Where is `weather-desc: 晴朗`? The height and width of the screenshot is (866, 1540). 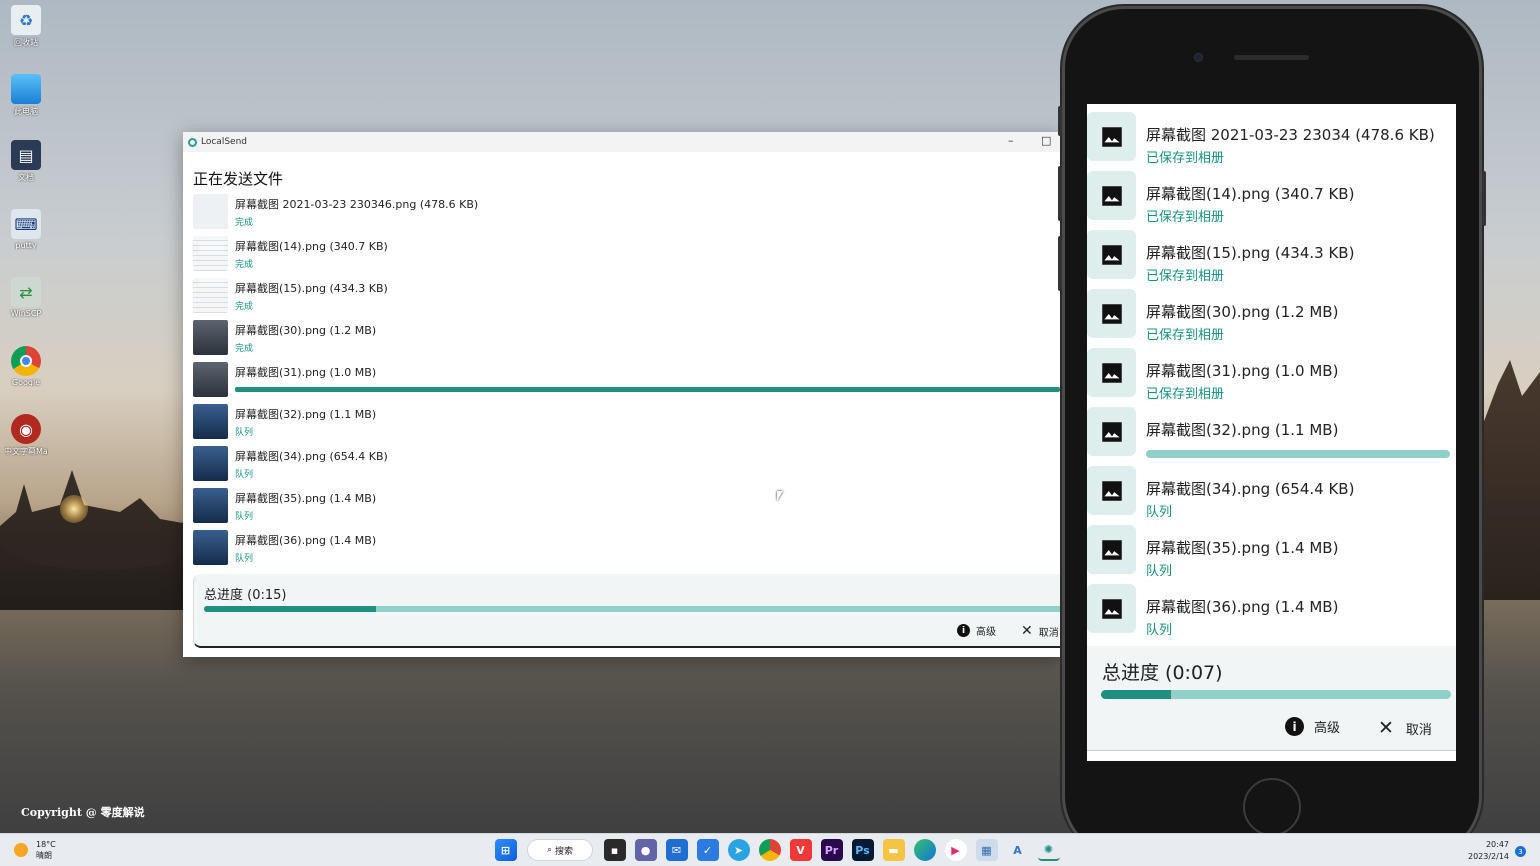
weather-desc: 晴朗 is located at coordinates (44, 855).